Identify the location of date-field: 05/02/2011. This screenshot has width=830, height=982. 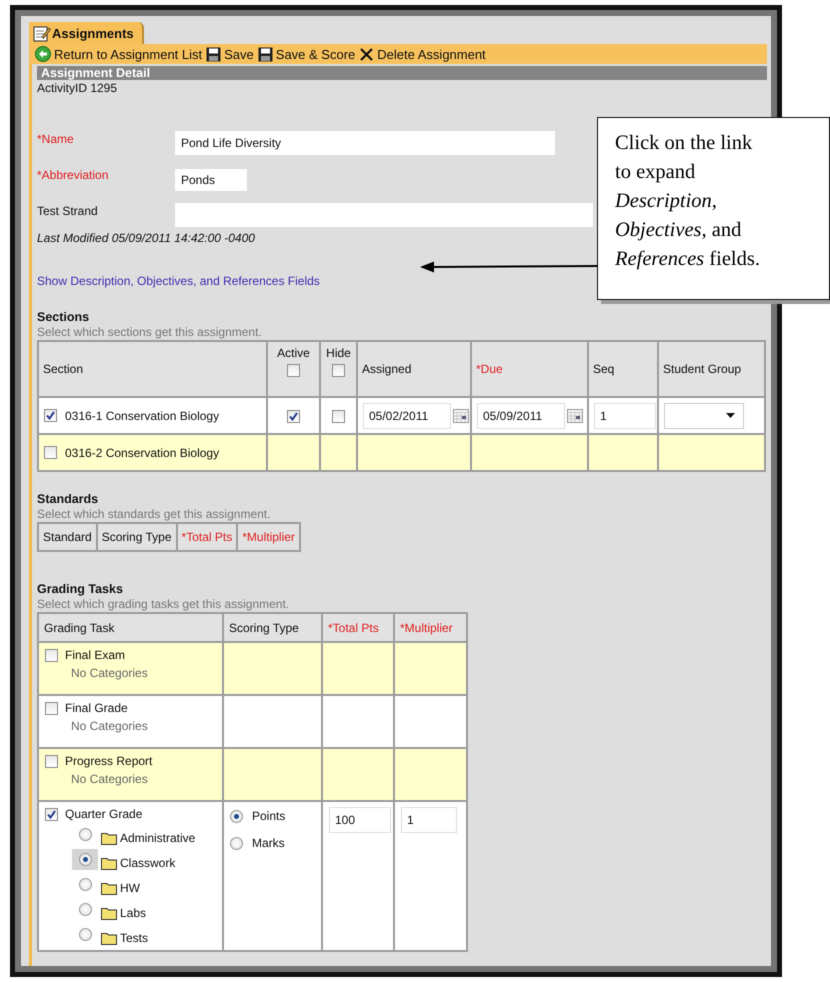
(407, 415).